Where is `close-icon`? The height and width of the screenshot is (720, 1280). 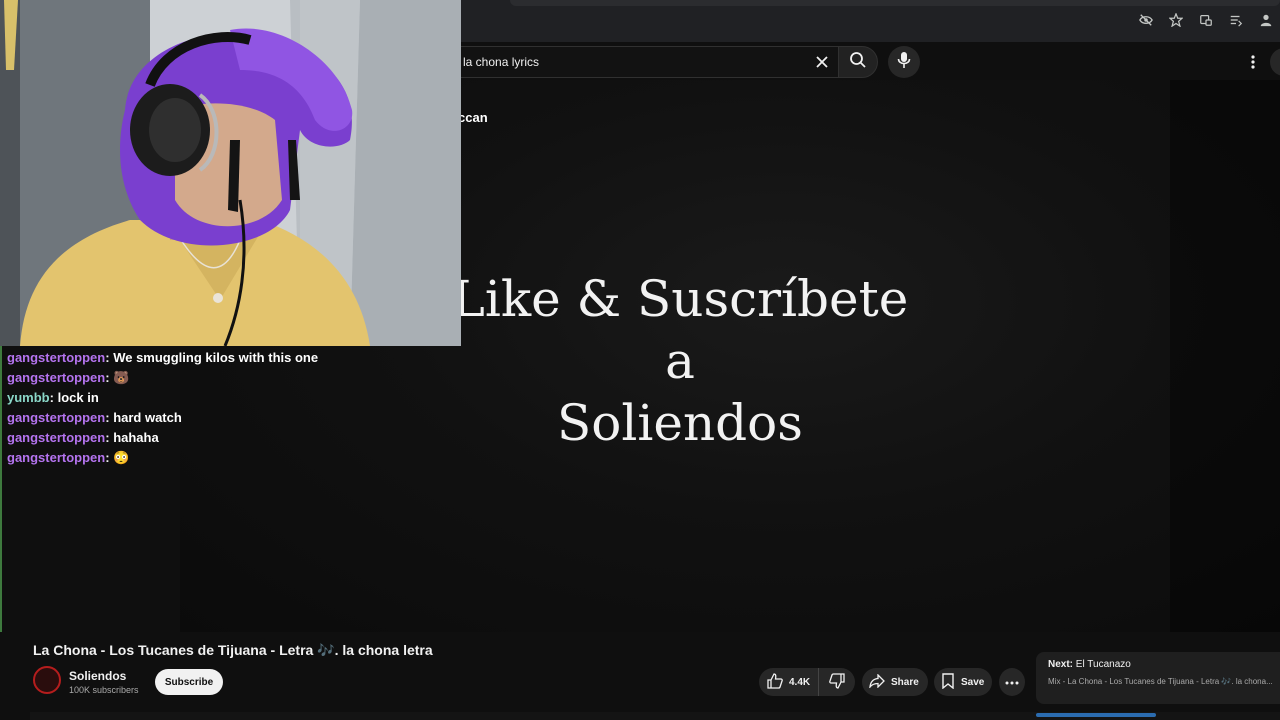 close-icon is located at coordinates (822, 62).